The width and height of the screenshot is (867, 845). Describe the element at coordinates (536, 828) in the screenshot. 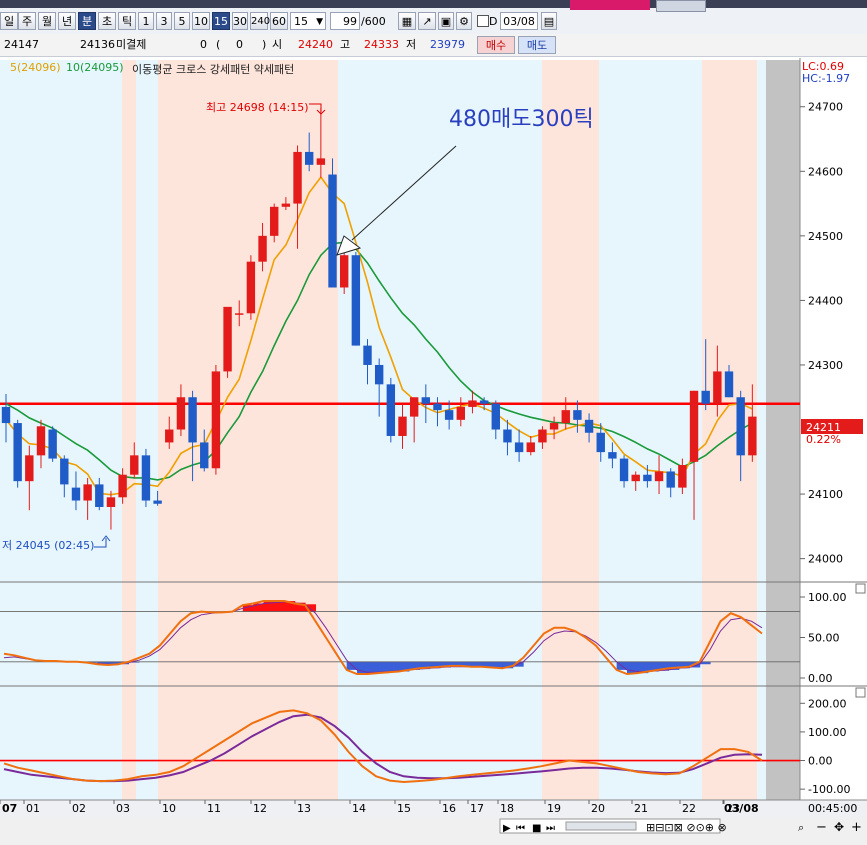

I see `stop-icon: ■` at that location.